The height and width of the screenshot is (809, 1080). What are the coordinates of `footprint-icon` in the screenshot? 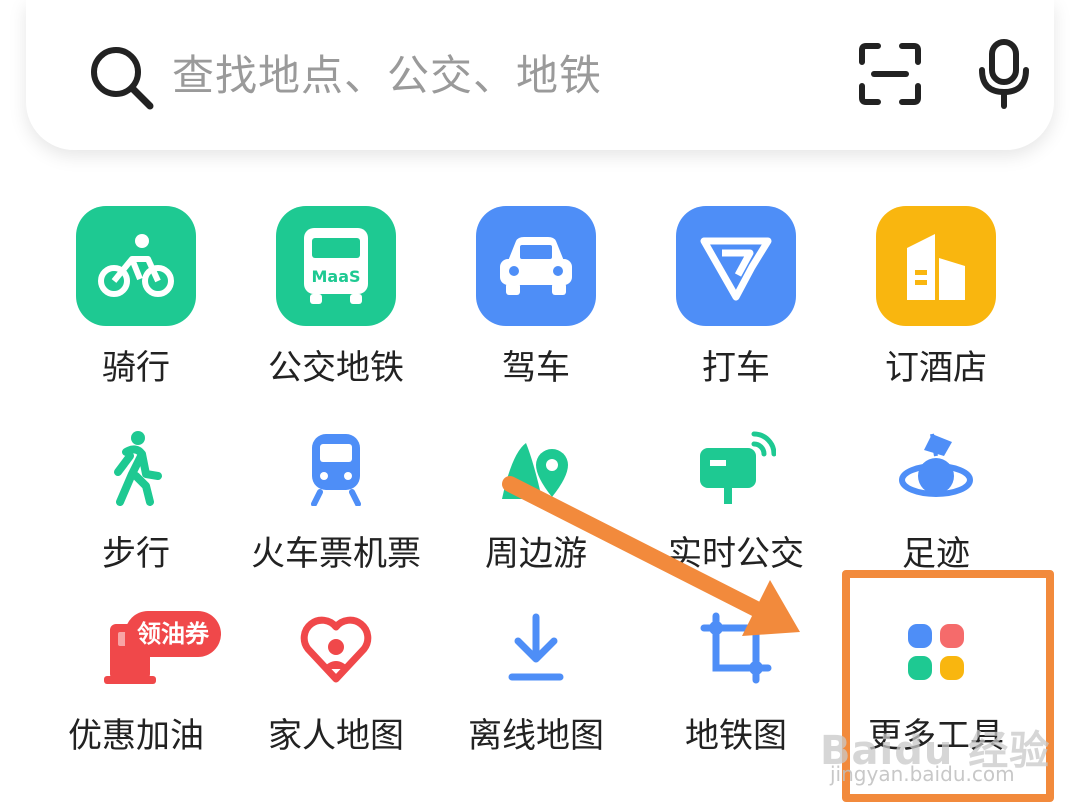 It's located at (936, 468).